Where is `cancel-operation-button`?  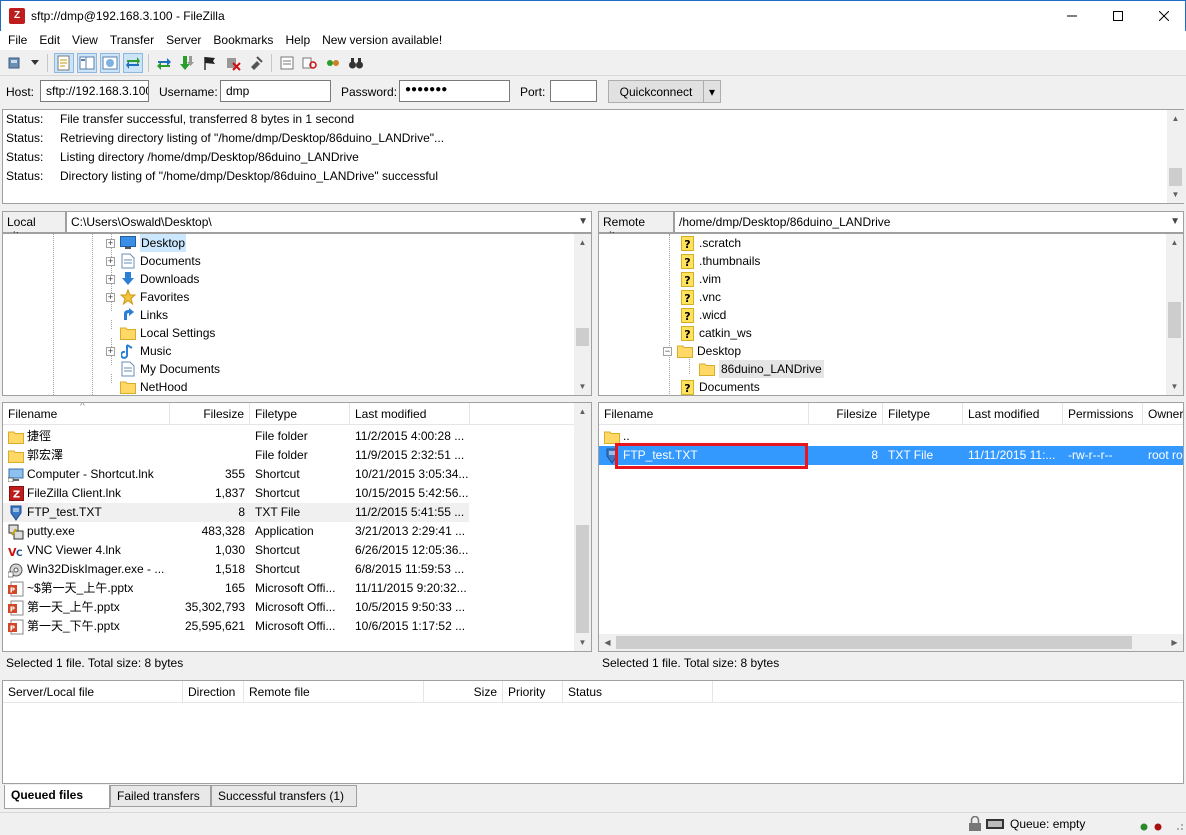 cancel-operation-button is located at coordinates (210, 63).